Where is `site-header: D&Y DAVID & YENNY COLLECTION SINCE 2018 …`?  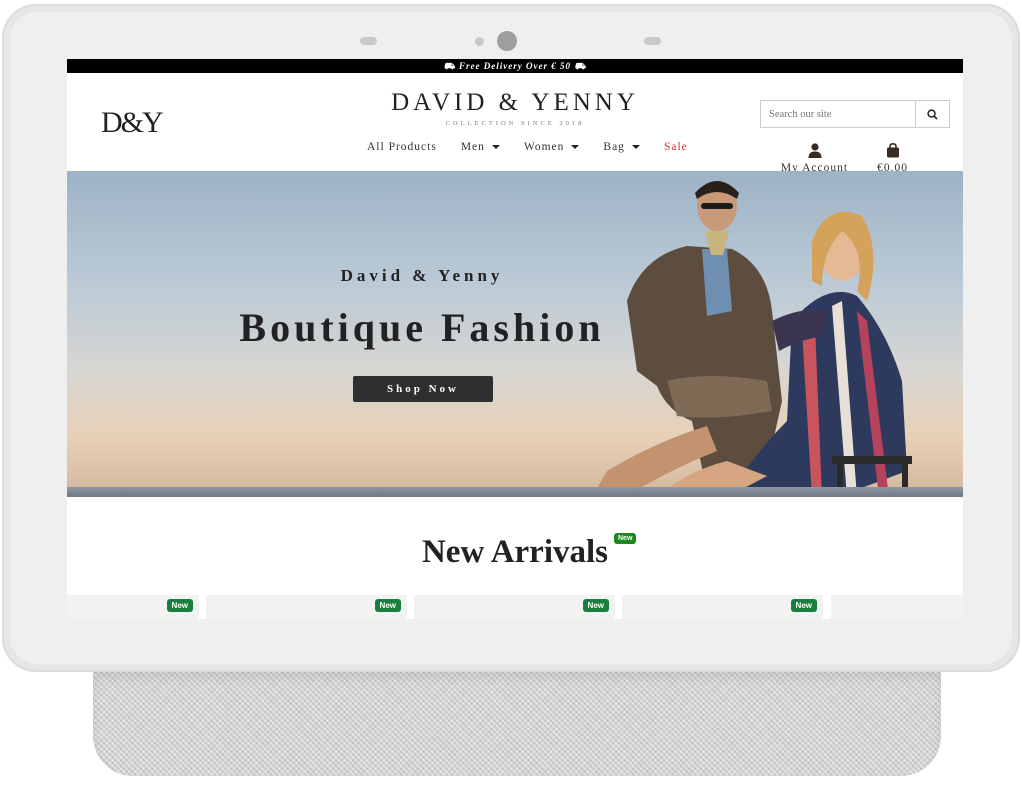
site-header: D&Y DAVID & YENNY COLLECTION SINCE 2018 … is located at coordinates (515, 123).